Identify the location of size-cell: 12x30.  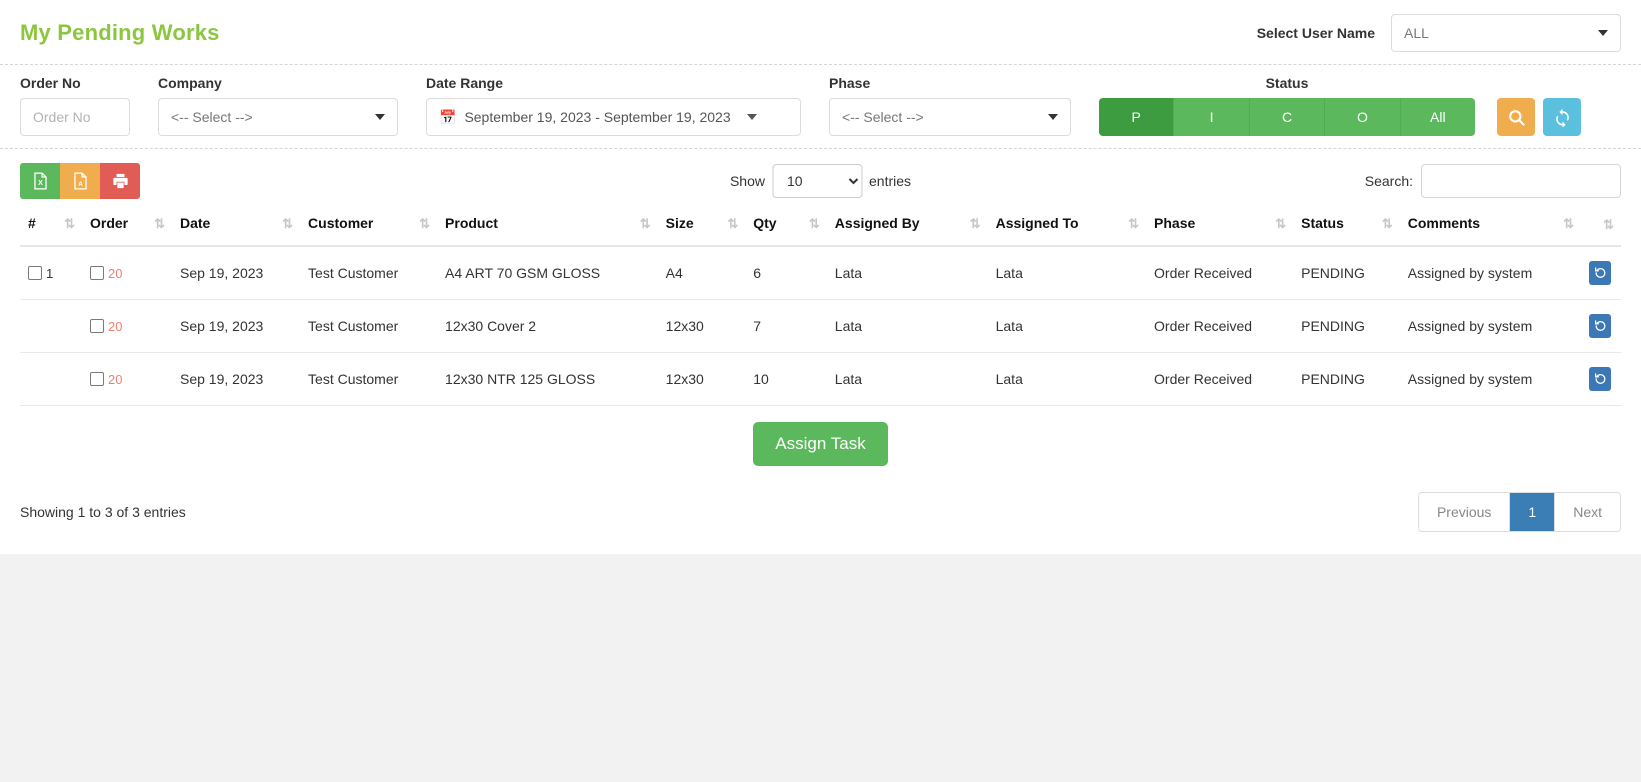
(701, 326).